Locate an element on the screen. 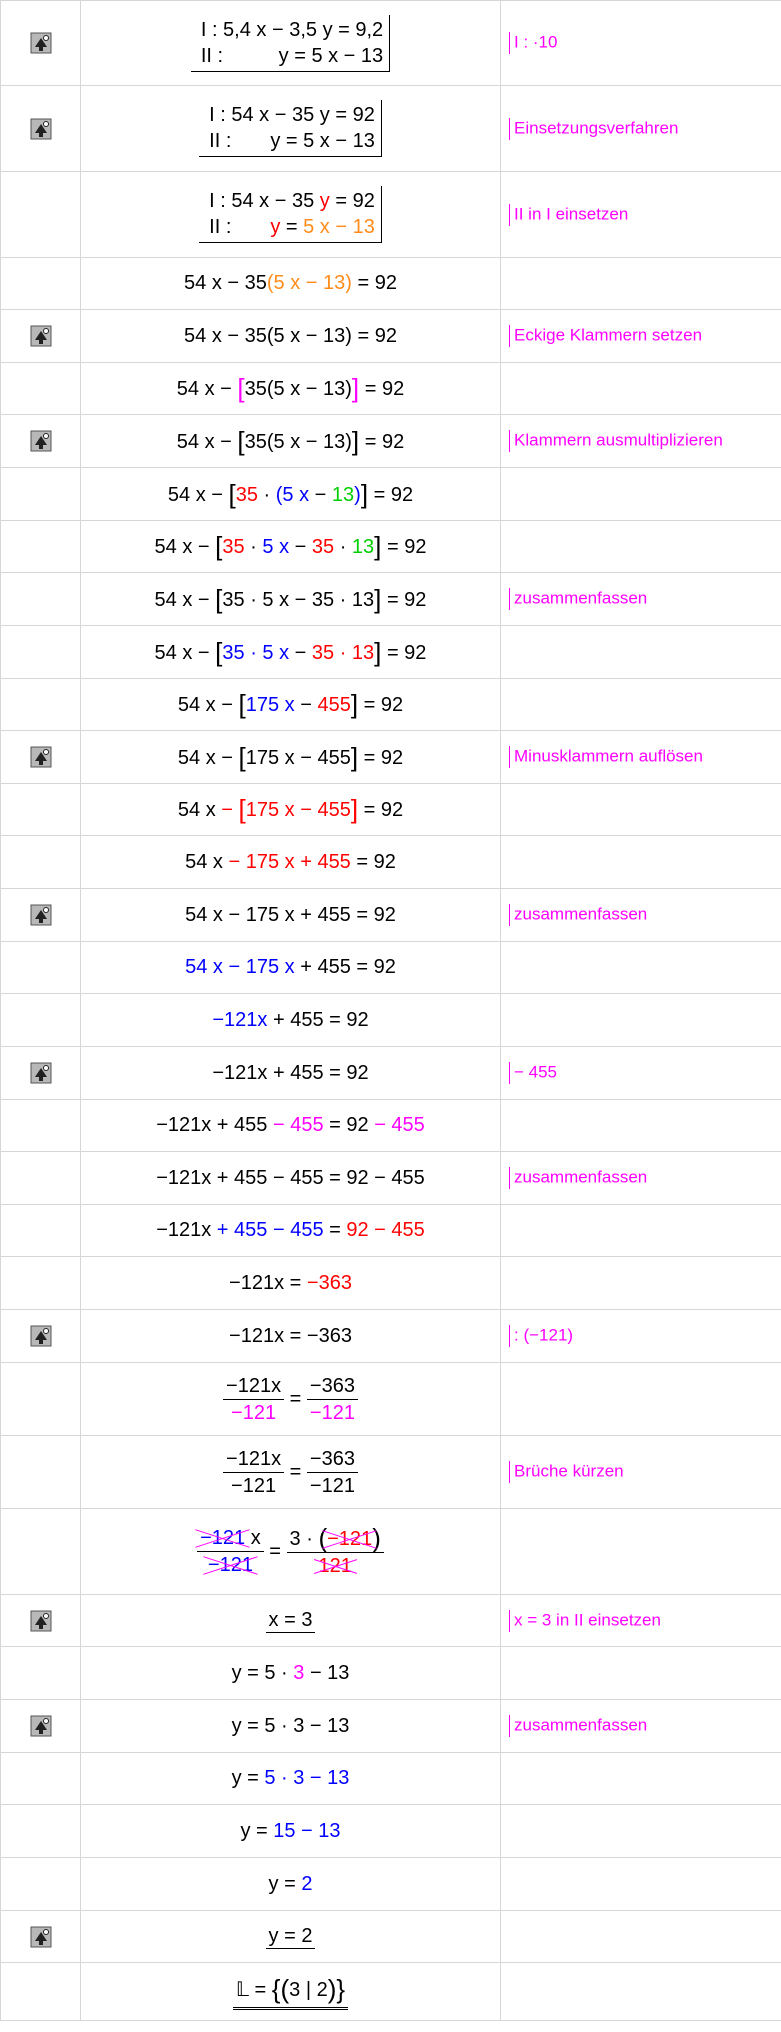 The width and height of the screenshot is (781, 2032). note-cell: I : ·10 is located at coordinates (640, 43).